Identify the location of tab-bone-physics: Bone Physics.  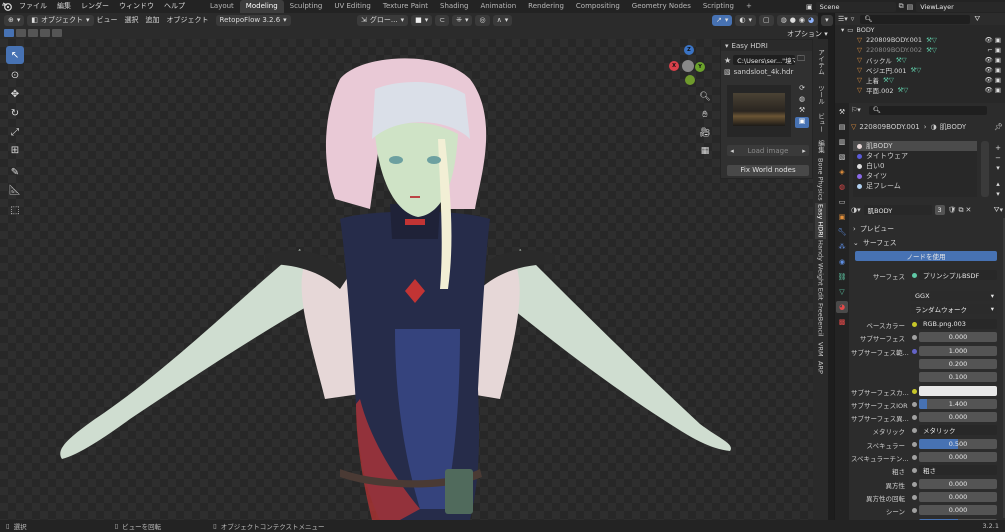
(820, 179).